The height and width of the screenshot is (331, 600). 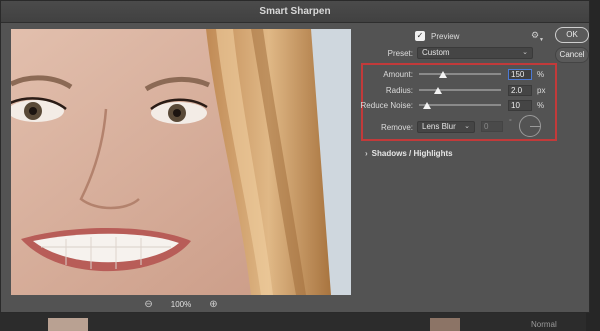 I want to click on remove-value: Lens Blur, so click(x=439, y=126).